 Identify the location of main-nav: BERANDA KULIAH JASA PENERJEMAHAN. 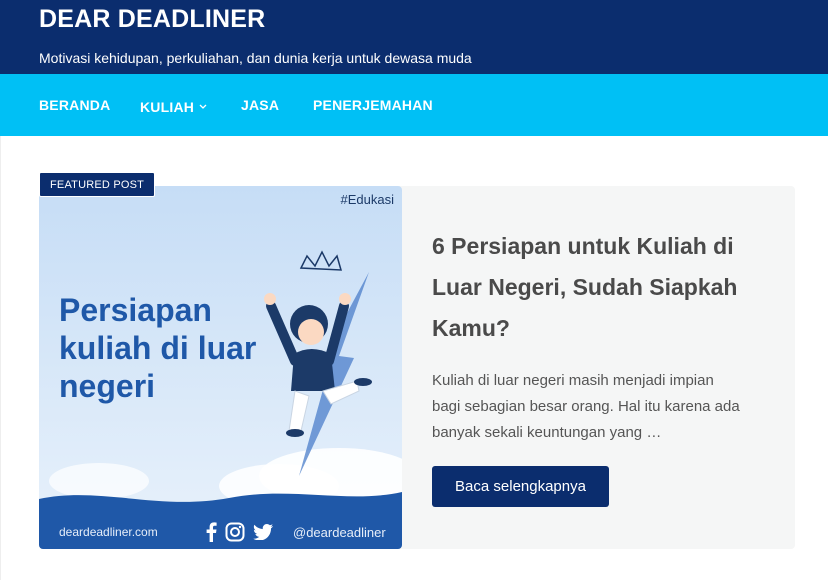
(414, 105).